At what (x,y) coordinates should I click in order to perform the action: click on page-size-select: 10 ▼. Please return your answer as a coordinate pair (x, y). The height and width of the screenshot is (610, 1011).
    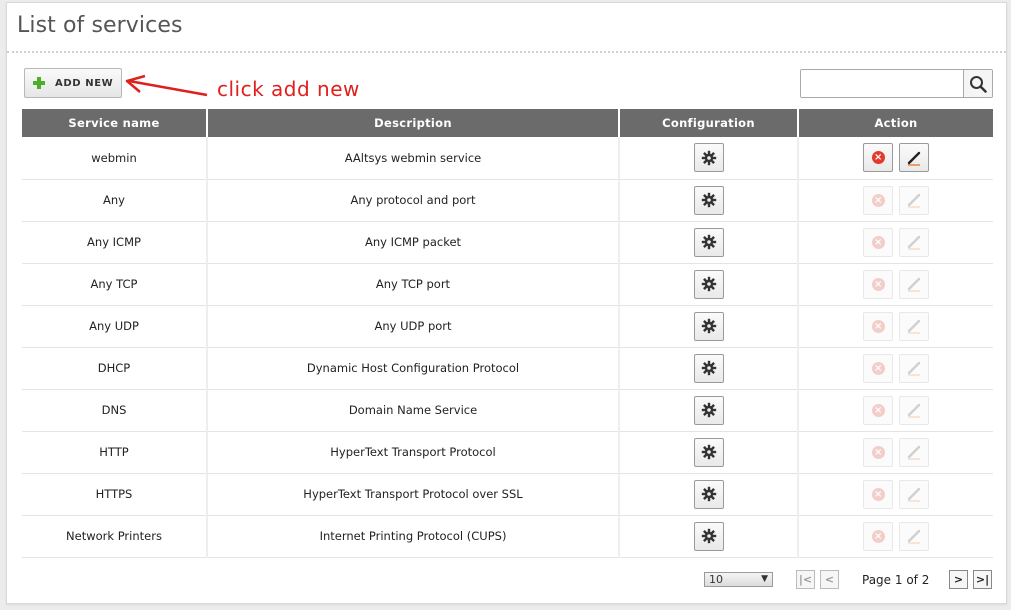
    Looking at the image, I should click on (738, 579).